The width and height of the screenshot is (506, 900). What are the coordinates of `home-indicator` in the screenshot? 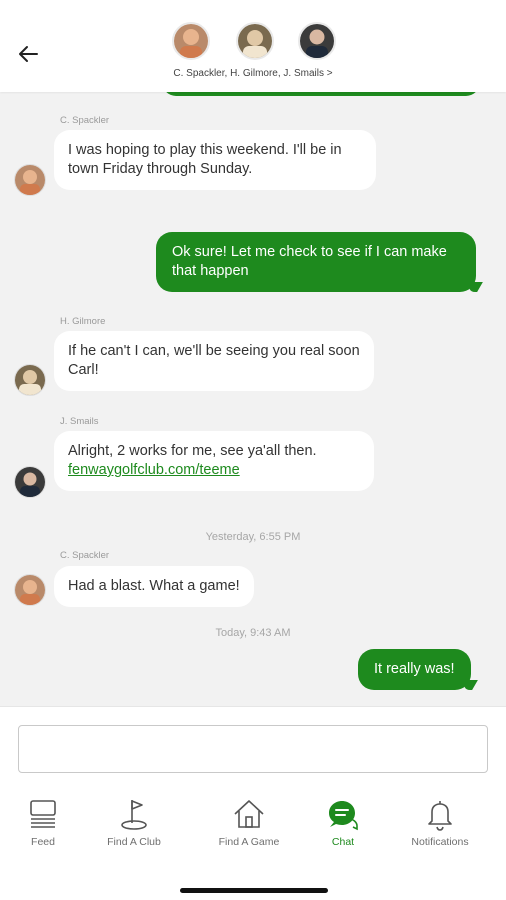 It's located at (254, 890).